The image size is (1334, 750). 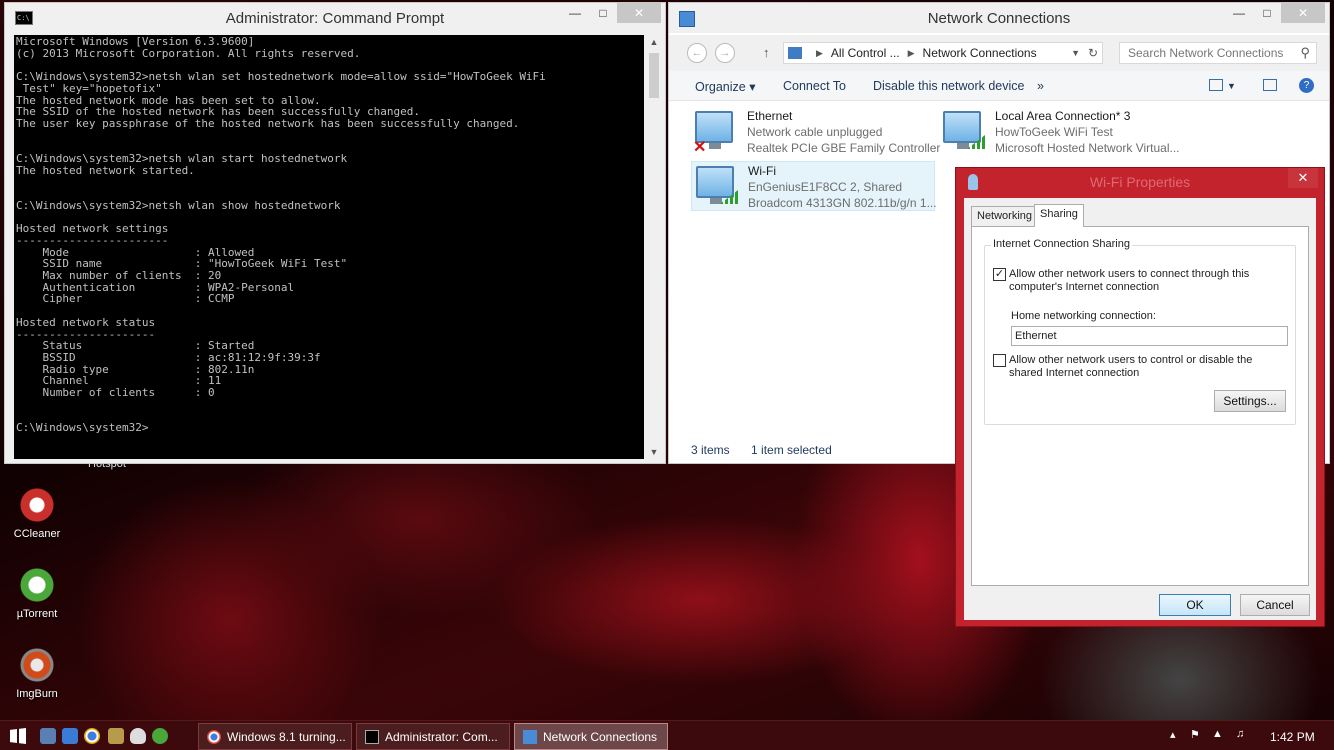 I want to click on ie-icon, so click(x=70, y=736).